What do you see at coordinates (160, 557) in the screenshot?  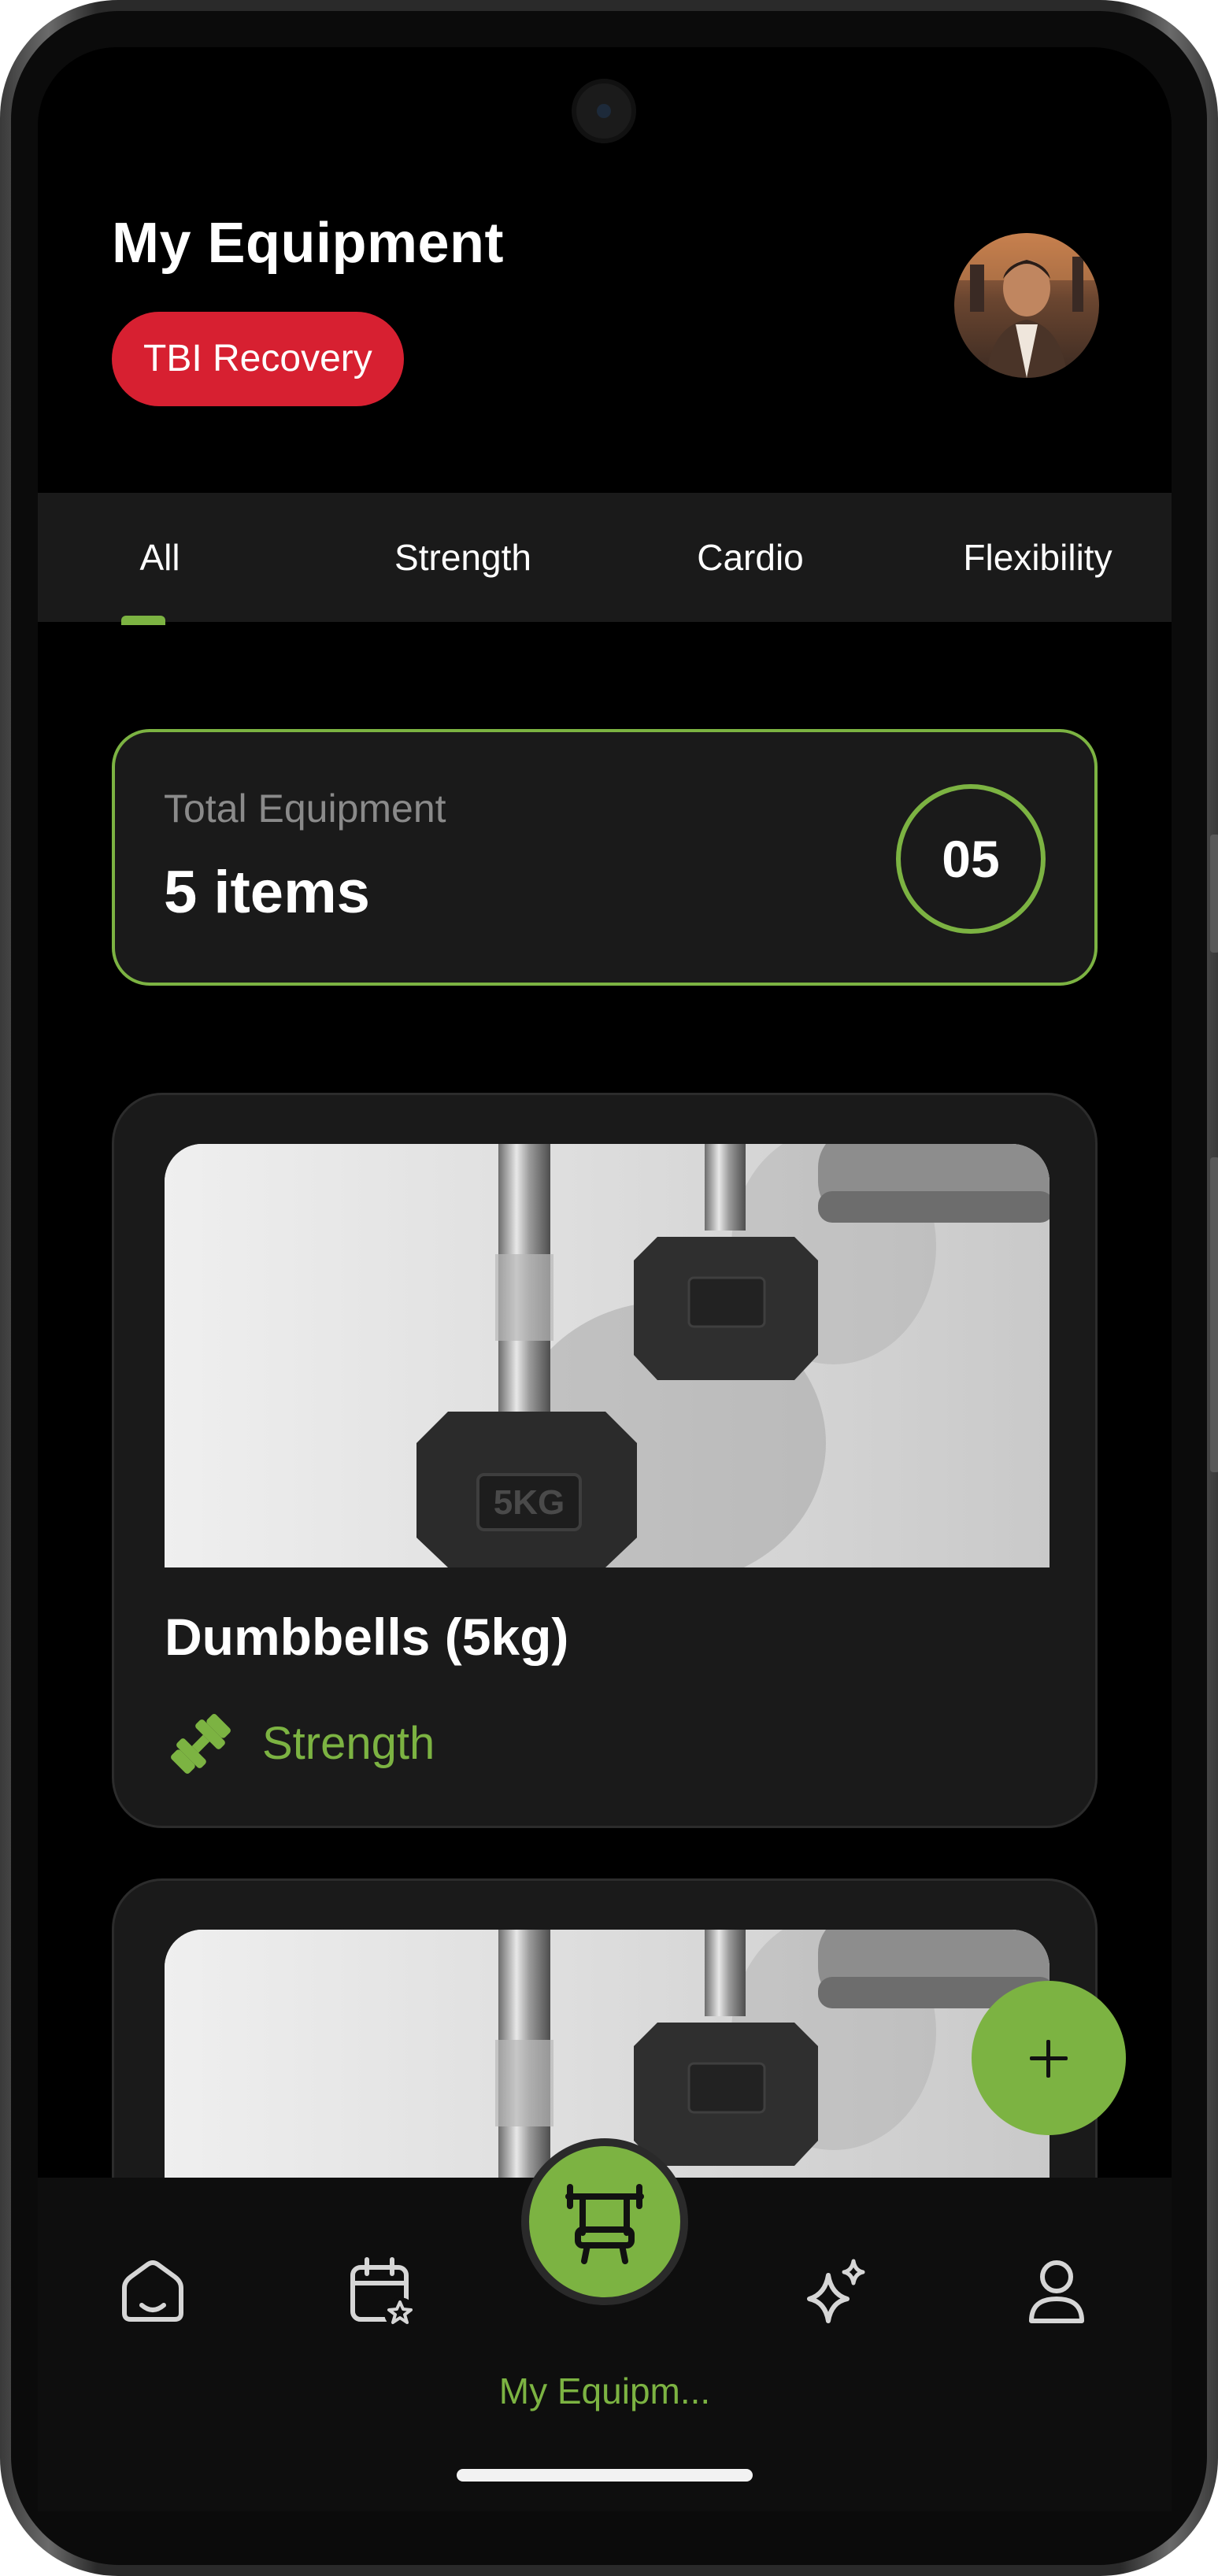 I see `tab-all: All` at bounding box center [160, 557].